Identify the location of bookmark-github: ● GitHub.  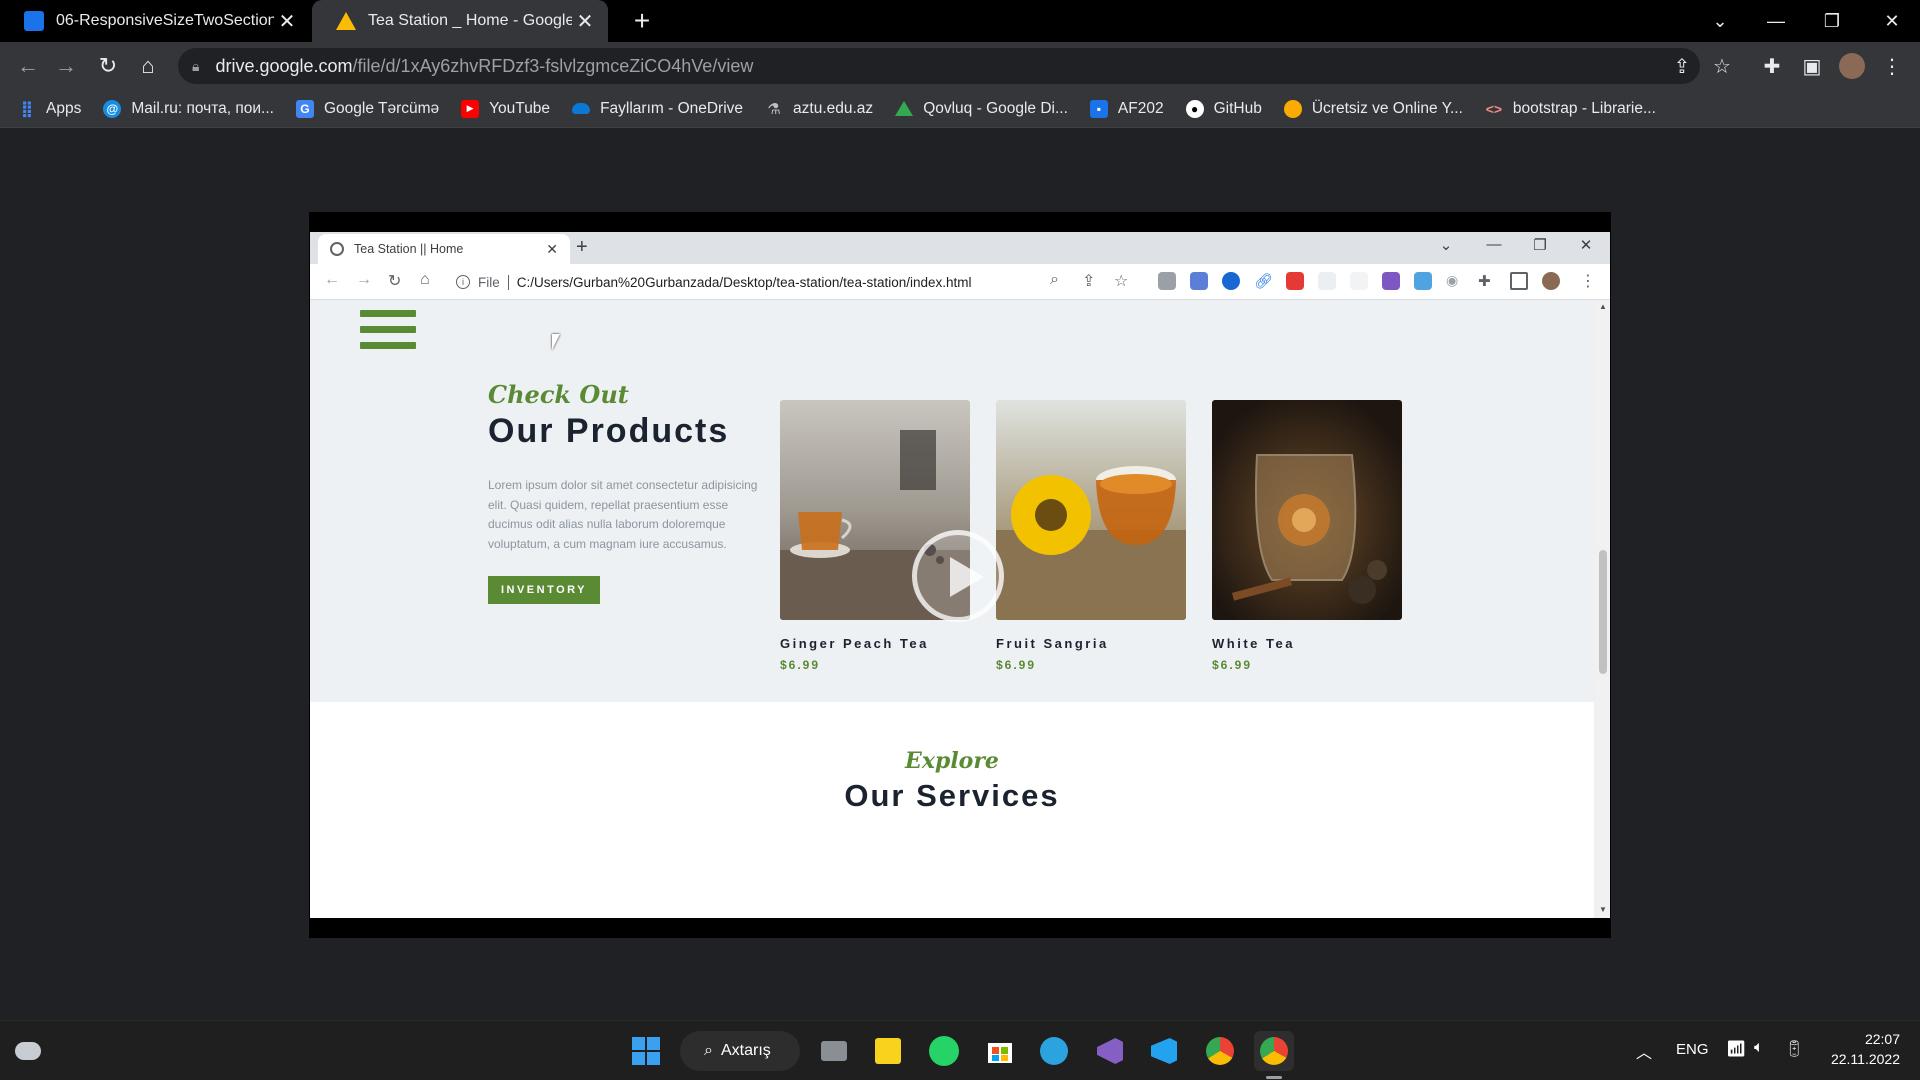
(1223, 108).